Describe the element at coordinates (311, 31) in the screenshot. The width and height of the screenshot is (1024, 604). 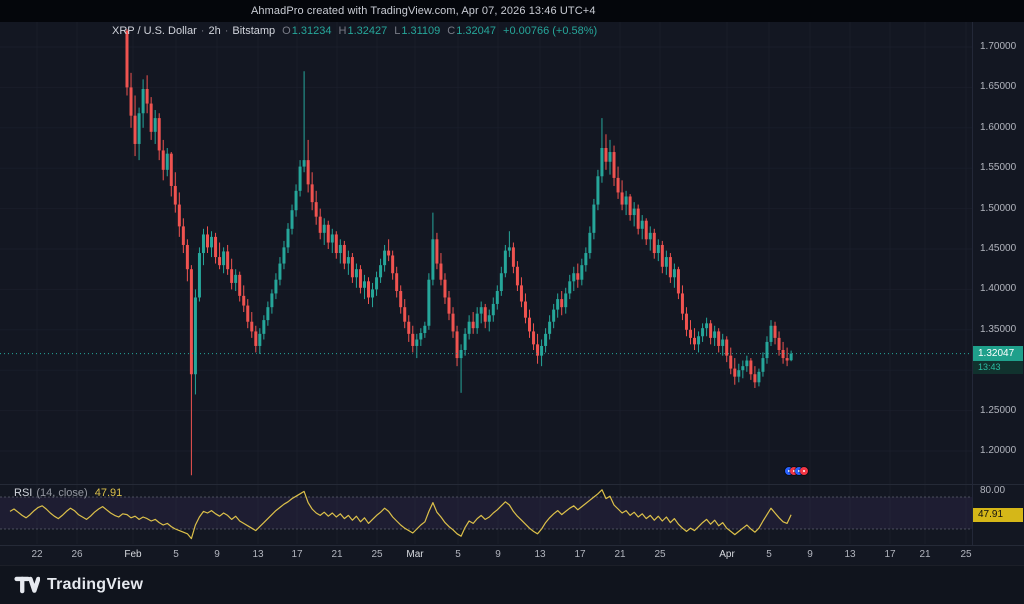
I see `open-value: 1.31234` at that location.